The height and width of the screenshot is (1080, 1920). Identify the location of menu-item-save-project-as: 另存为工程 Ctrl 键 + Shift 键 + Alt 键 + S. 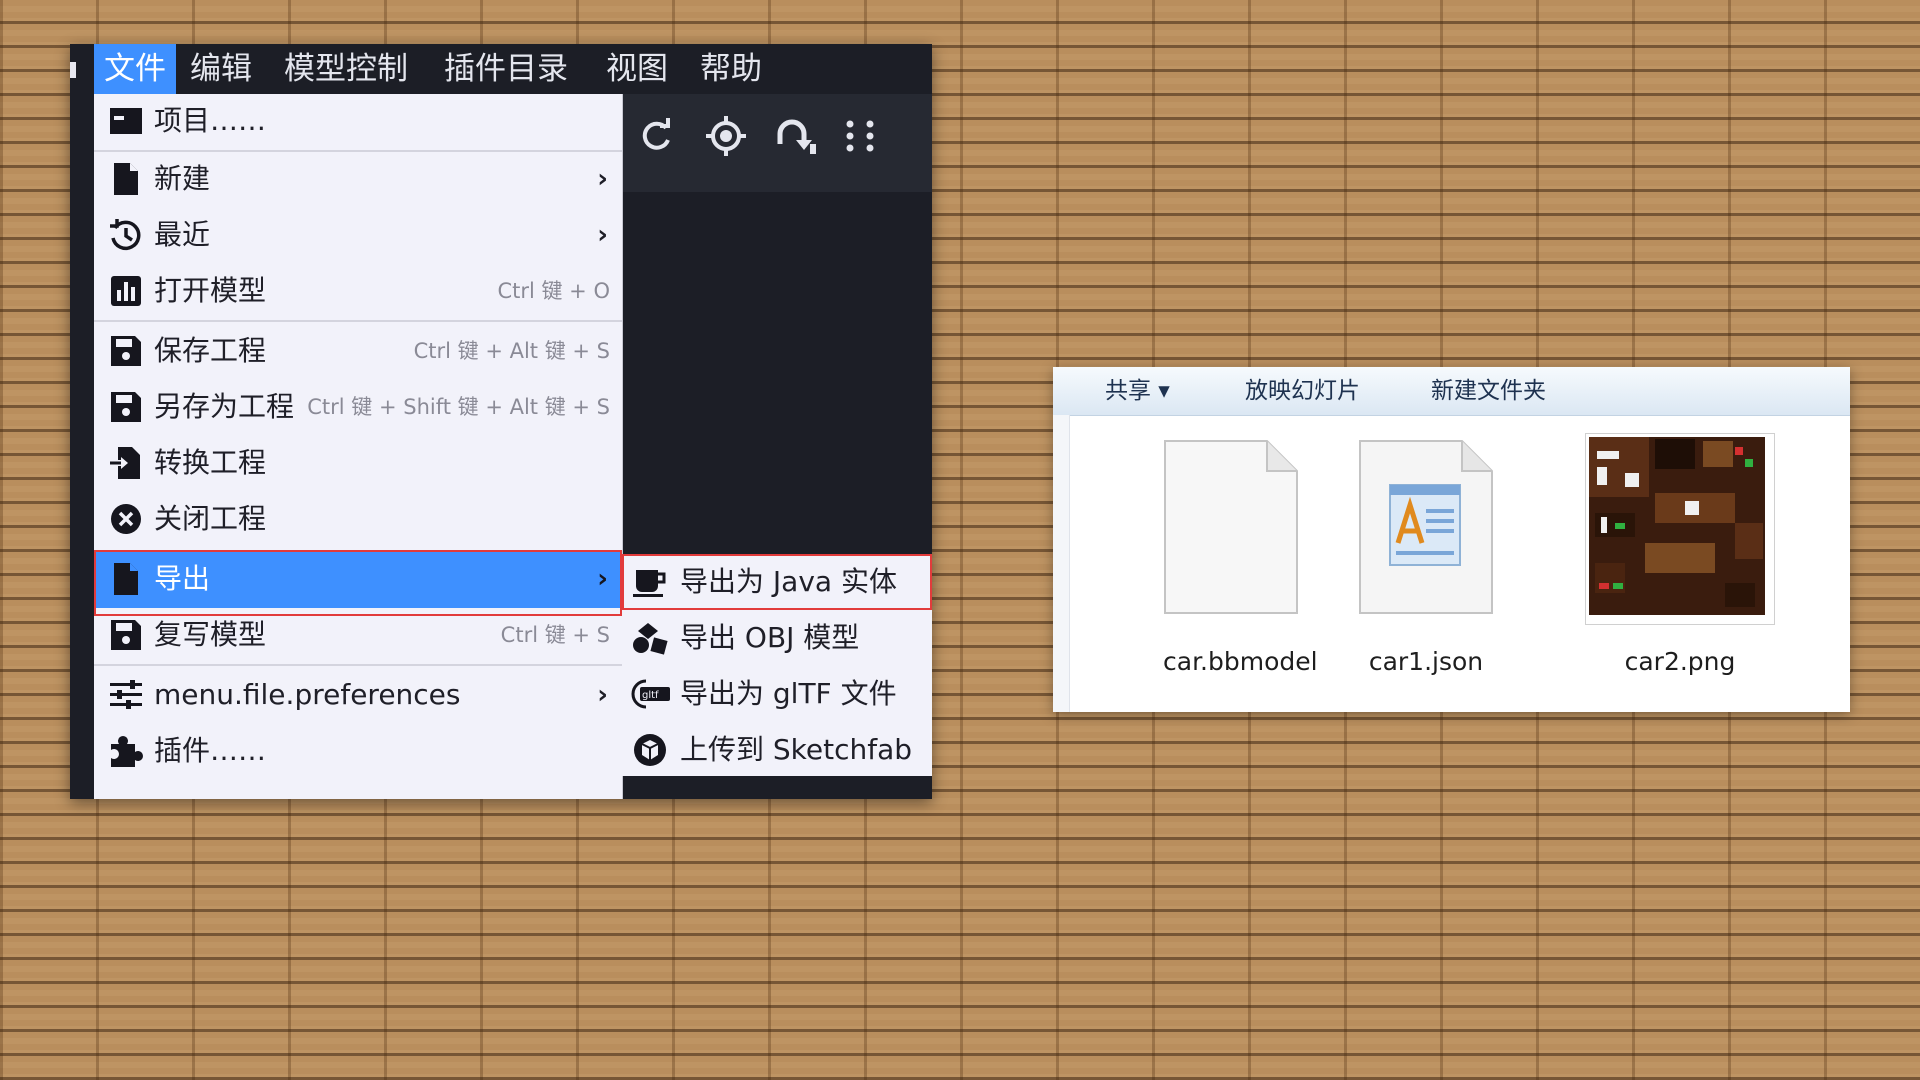
(358, 407).